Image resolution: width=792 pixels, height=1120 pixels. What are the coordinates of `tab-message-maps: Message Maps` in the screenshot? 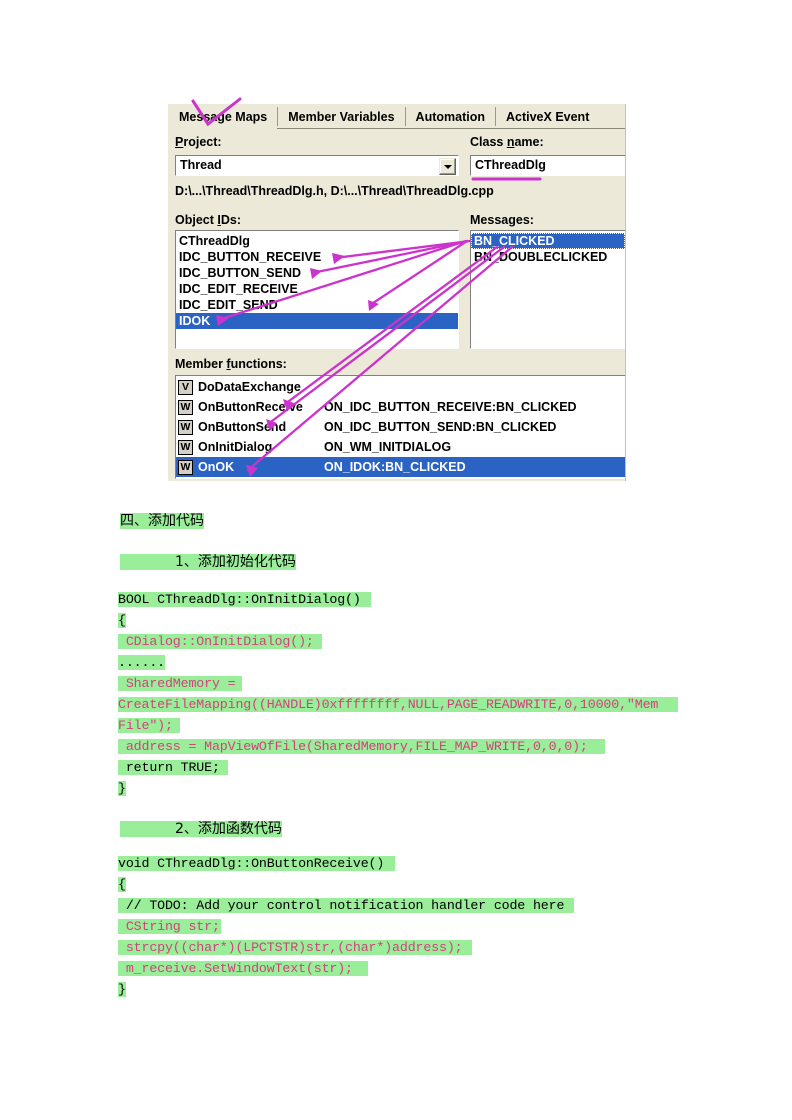 It's located at (223, 117).